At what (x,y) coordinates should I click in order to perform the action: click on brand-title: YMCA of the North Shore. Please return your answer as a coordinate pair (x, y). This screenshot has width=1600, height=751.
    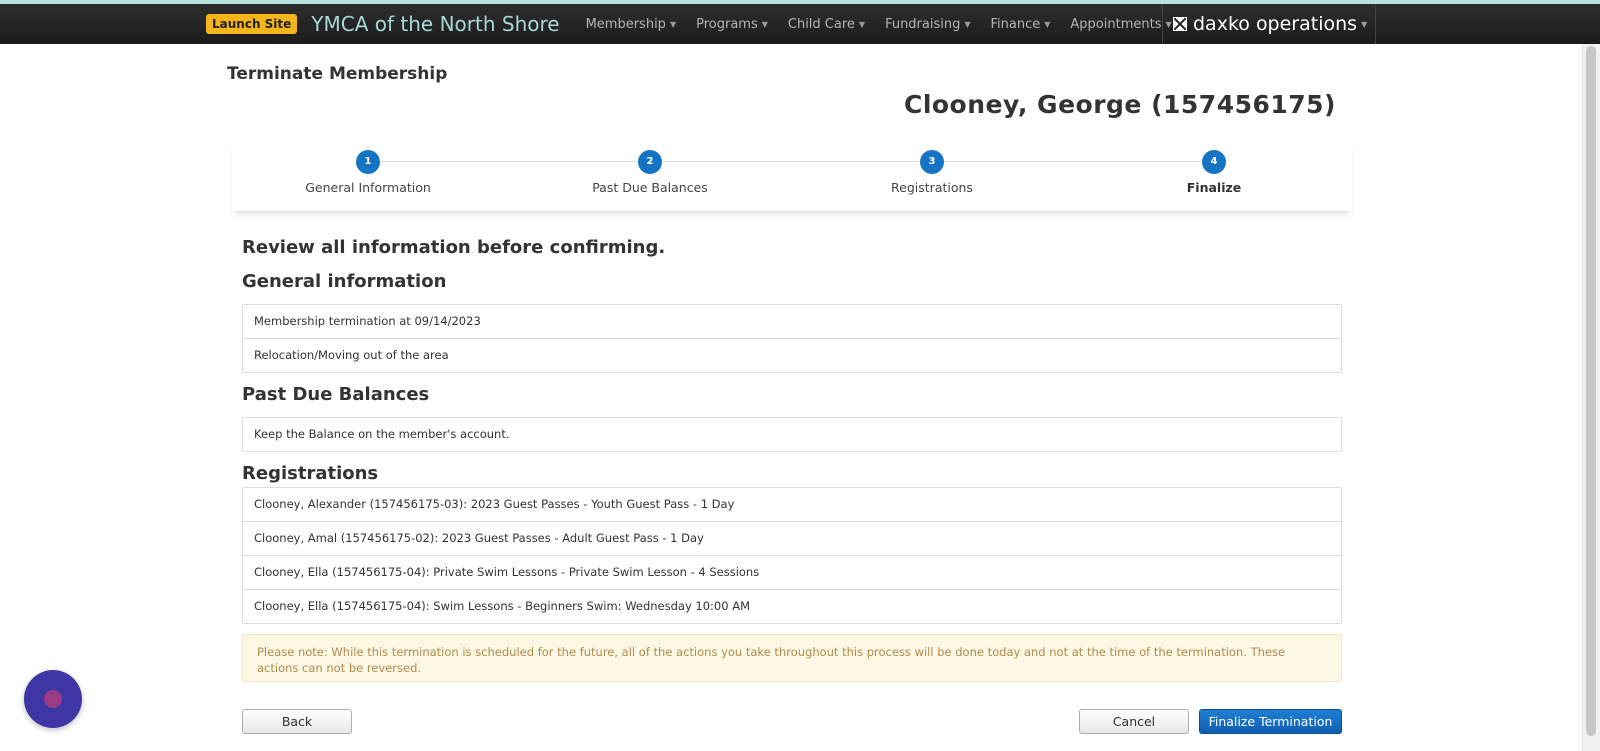
    Looking at the image, I should click on (435, 24).